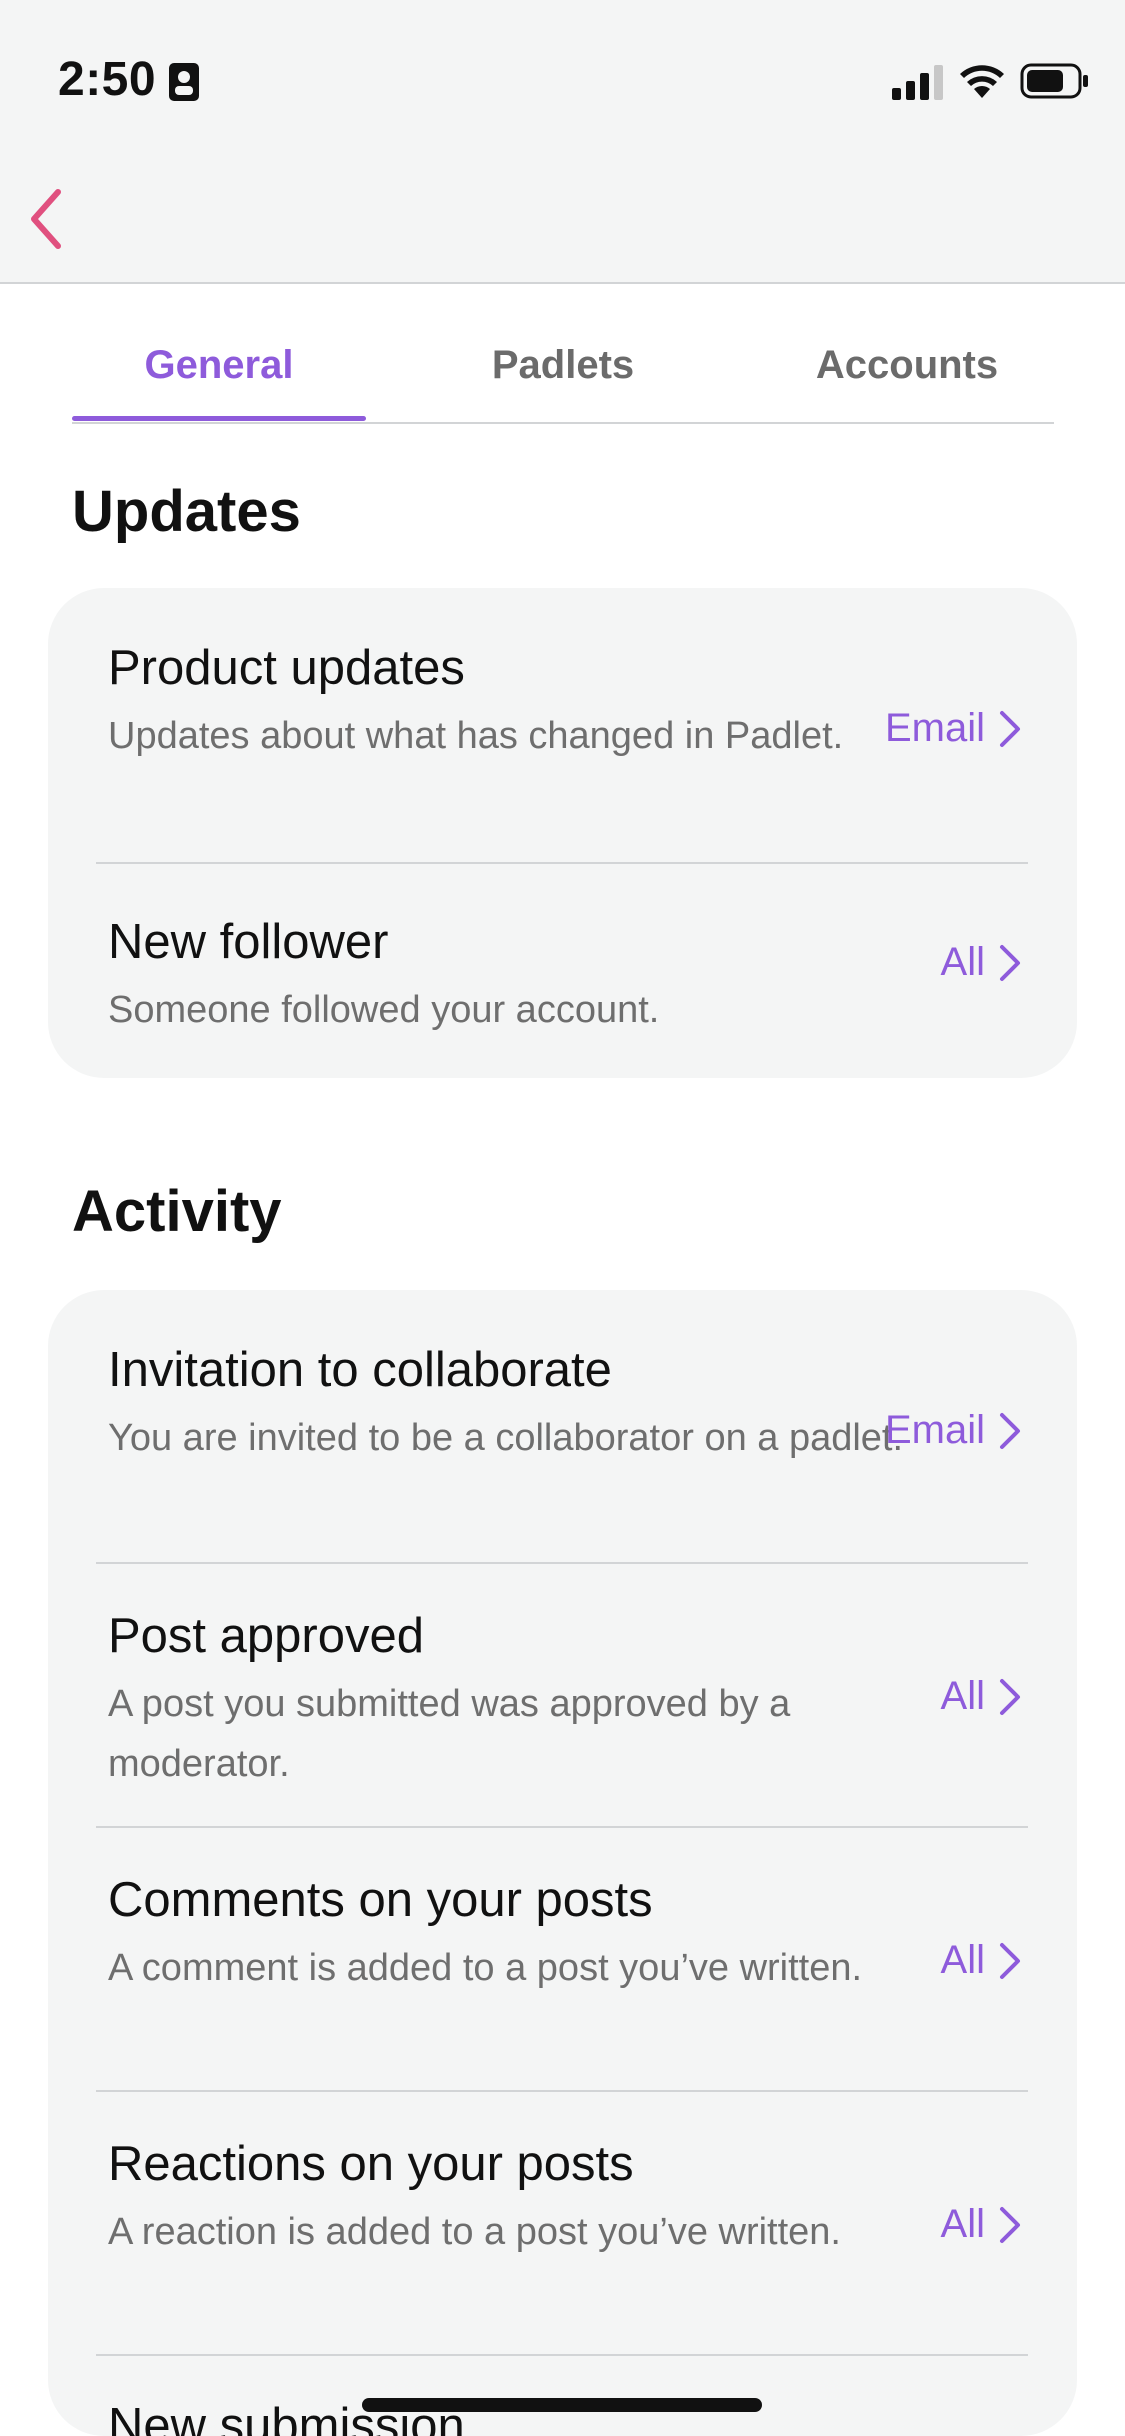  I want to click on home-indicator, so click(562, 2405).